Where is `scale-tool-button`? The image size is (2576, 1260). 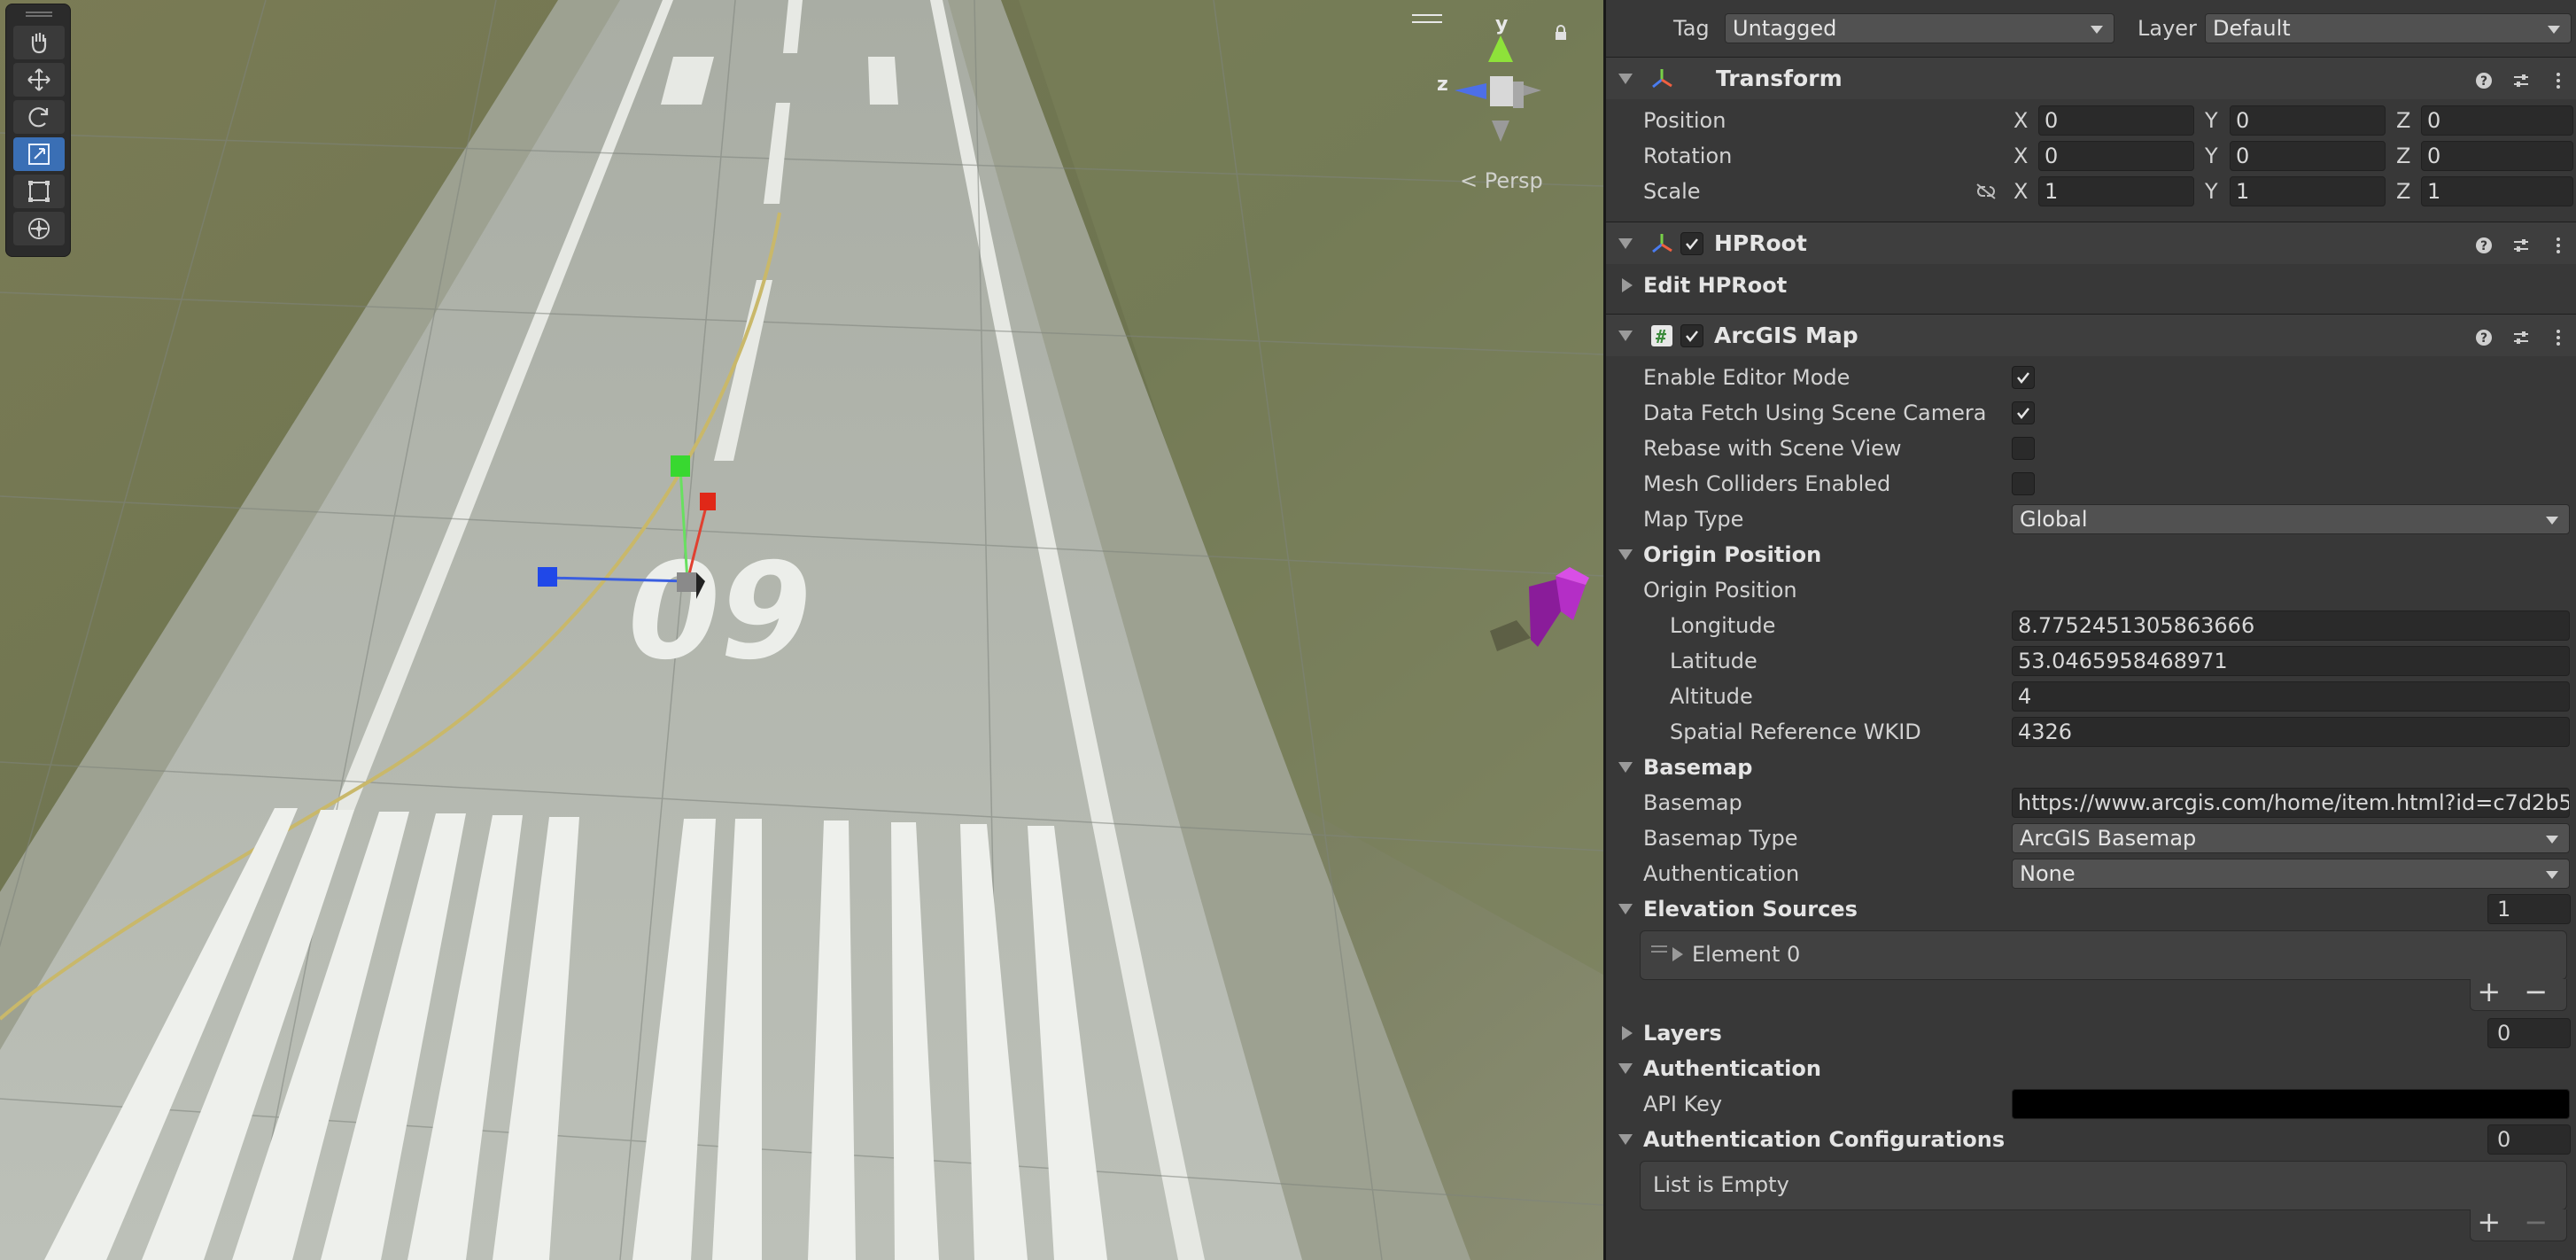 scale-tool-button is located at coordinates (39, 154).